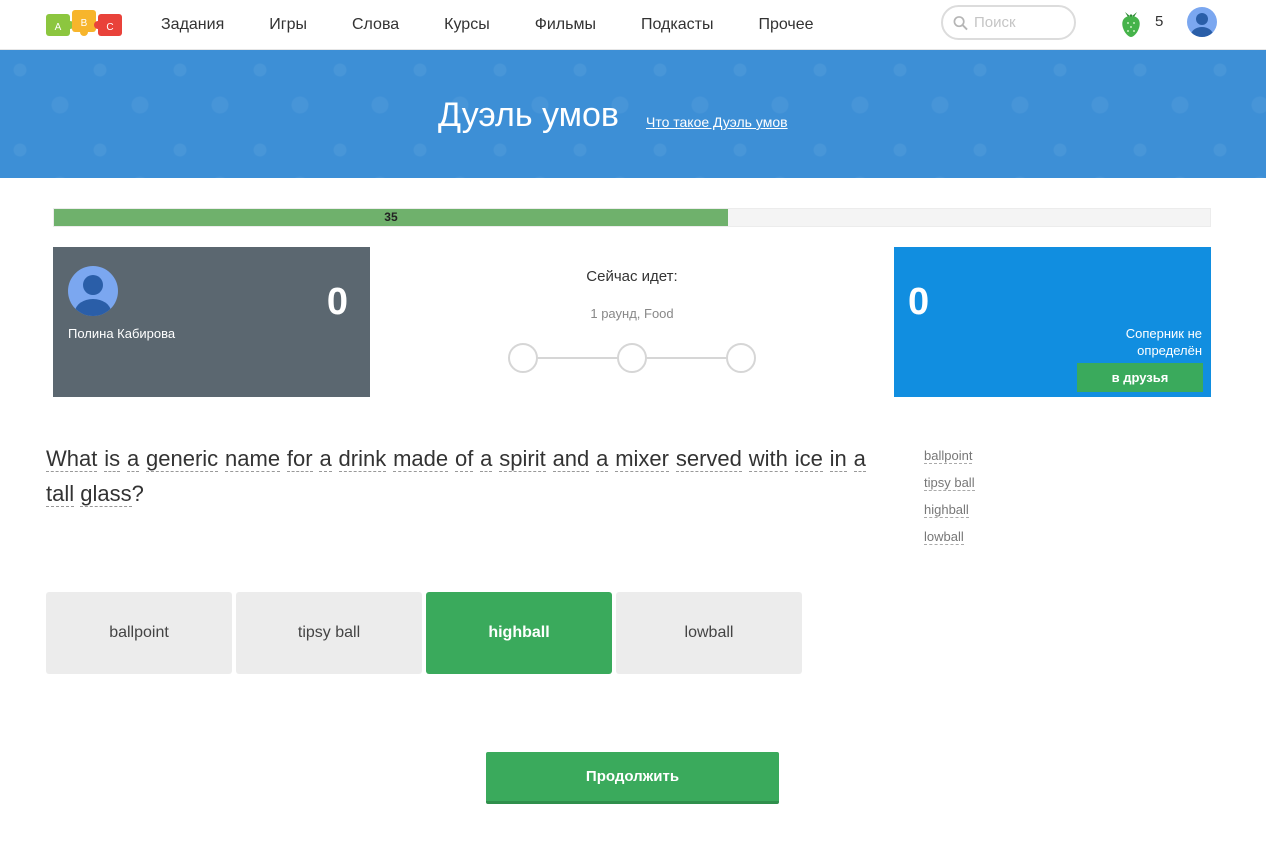 This screenshot has width=1266, height=845. Describe the element at coordinates (949, 509) in the screenshot. I see `side-word-item: highball` at that location.